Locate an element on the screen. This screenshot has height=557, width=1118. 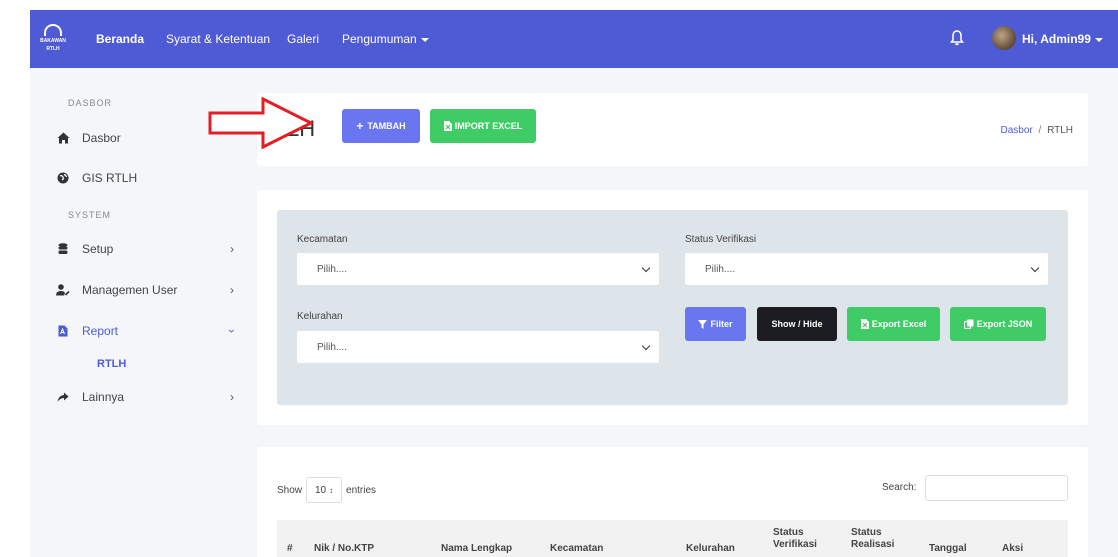
search-input is located at coordinates (996, 488).